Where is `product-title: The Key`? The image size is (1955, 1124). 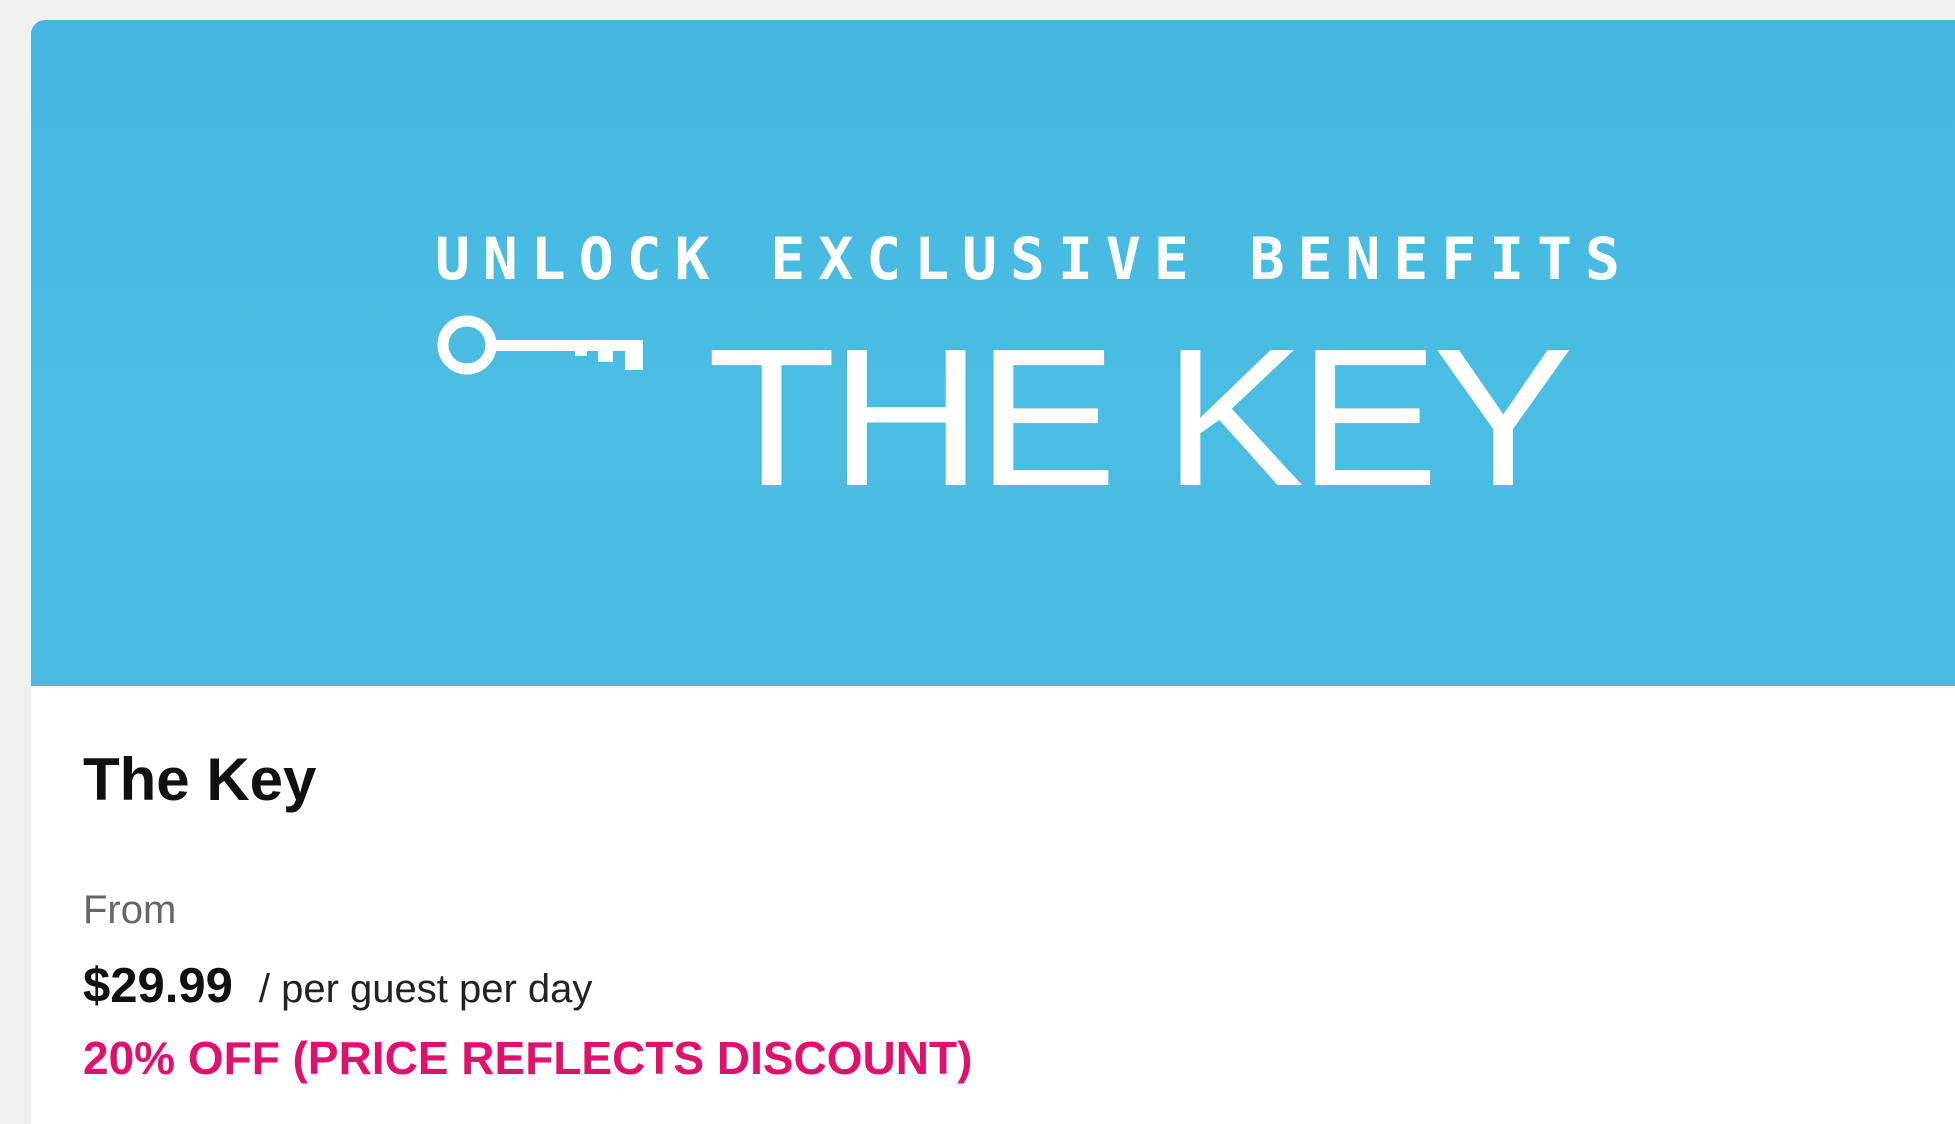 product-title: The Key is located at coordinates (199, 780).